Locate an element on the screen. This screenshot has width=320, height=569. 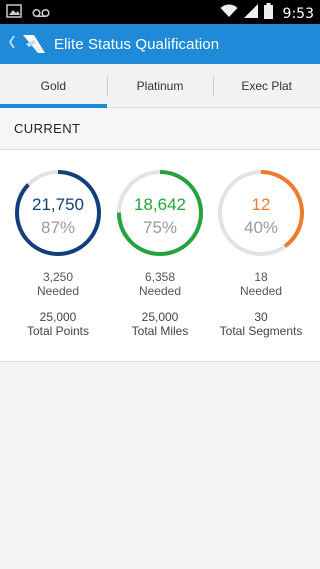
ring-value: 12 is located at coordinates (261, 204).